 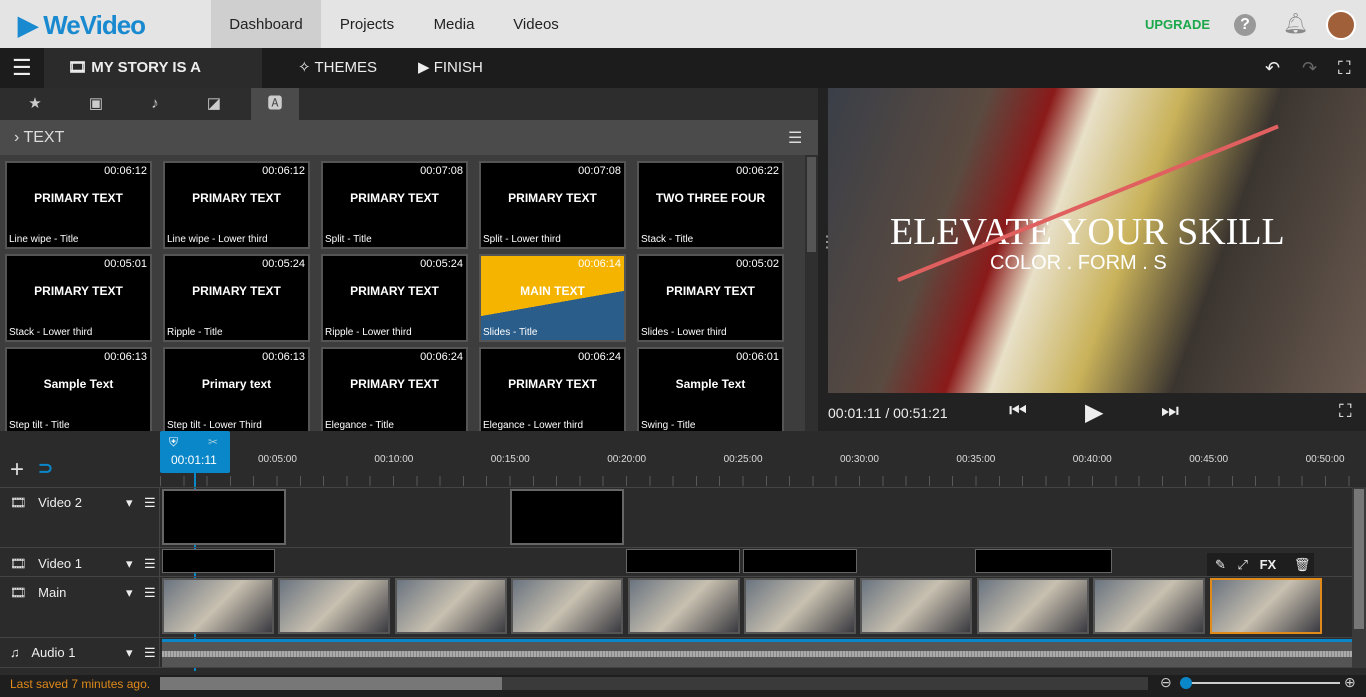 What do you see at coordinates (394, 298) in the screenshot?
I see `text-template-tile: PRIMARY TEXT 00:05:24 Ripple - Lower third` at bounding box center [394, 298].